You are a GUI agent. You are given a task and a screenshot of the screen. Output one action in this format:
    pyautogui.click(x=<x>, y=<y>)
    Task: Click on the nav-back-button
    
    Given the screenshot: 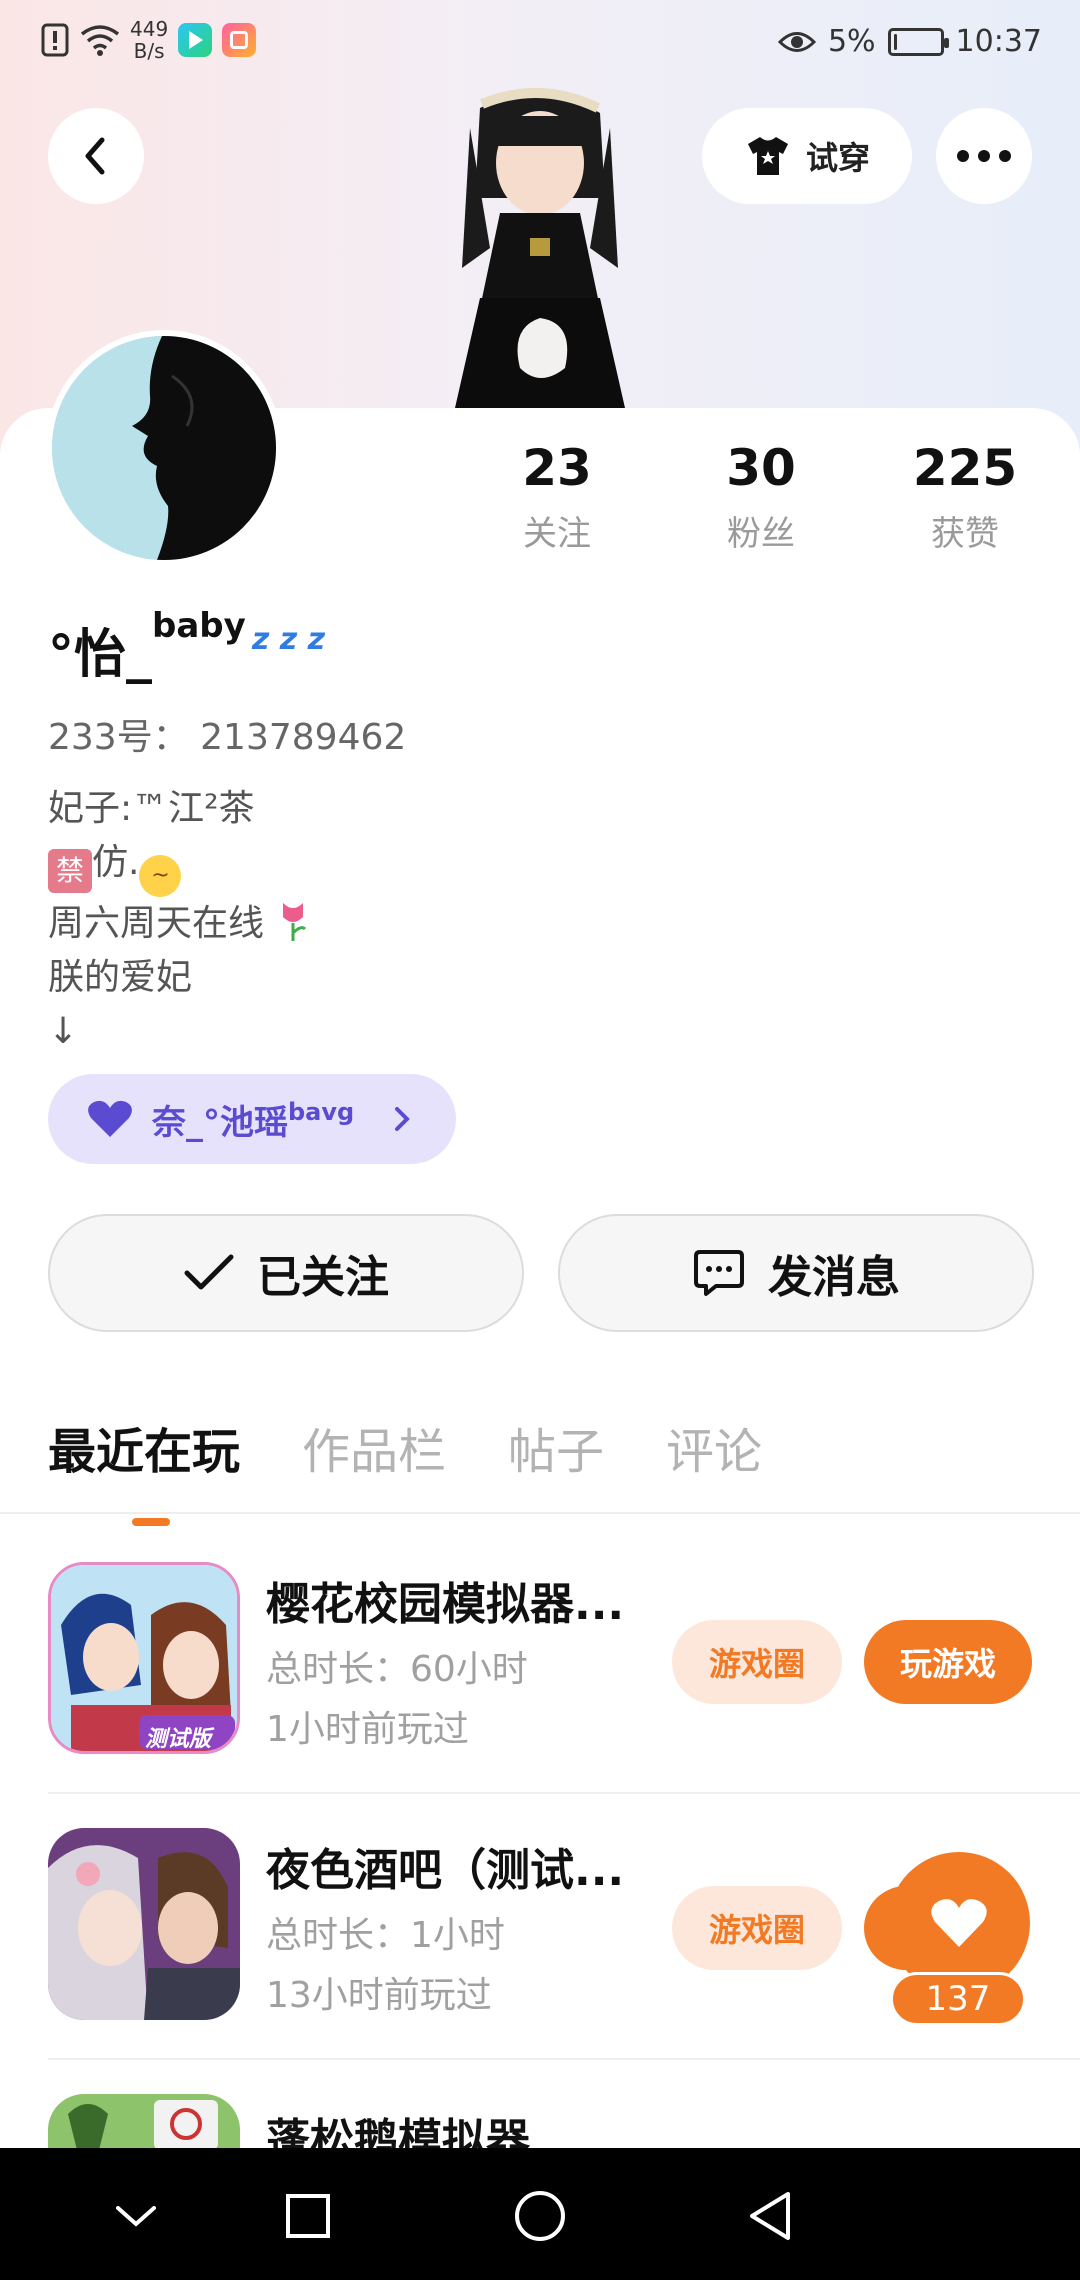 What is the action you would take?
    pyautogui.click(x=770, y=2216)
    